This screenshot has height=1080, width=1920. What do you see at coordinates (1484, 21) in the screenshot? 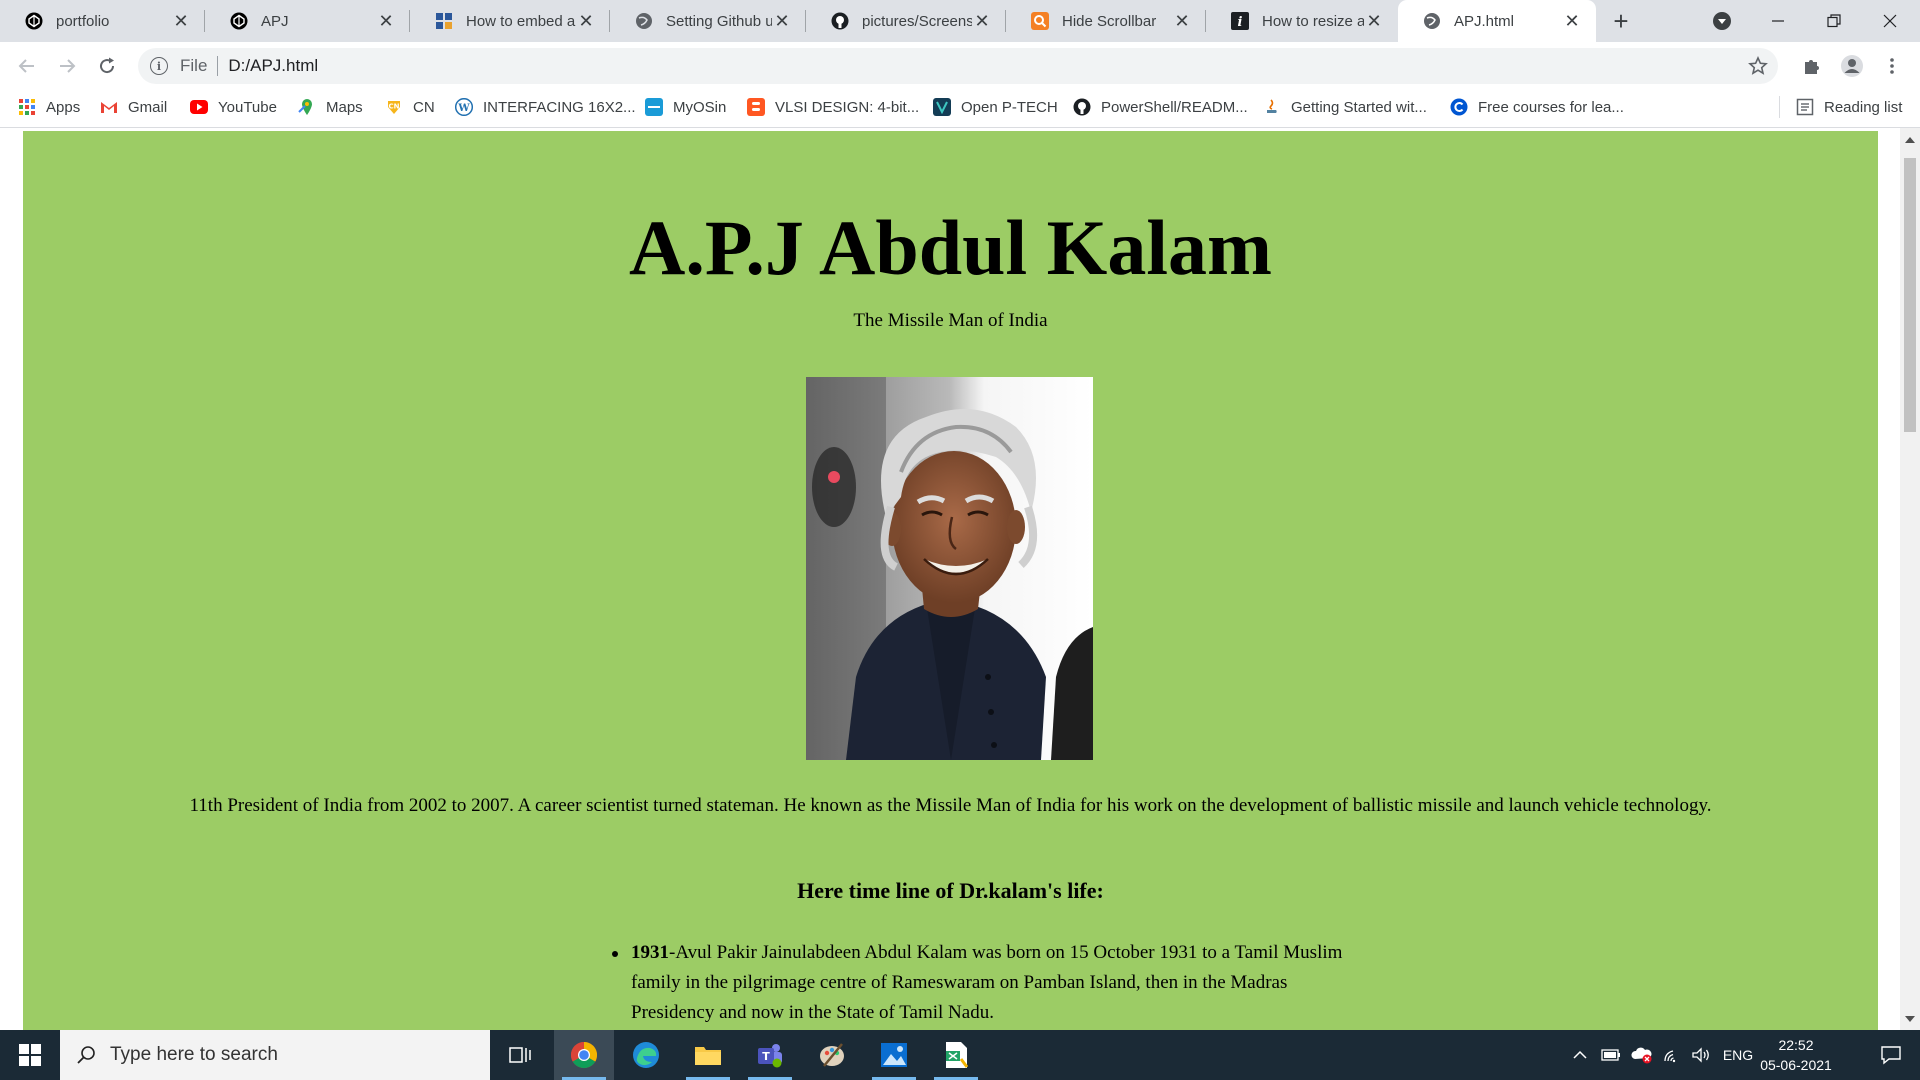
I see `tab-title: APJ.html` at bounding box center [1484, 21].